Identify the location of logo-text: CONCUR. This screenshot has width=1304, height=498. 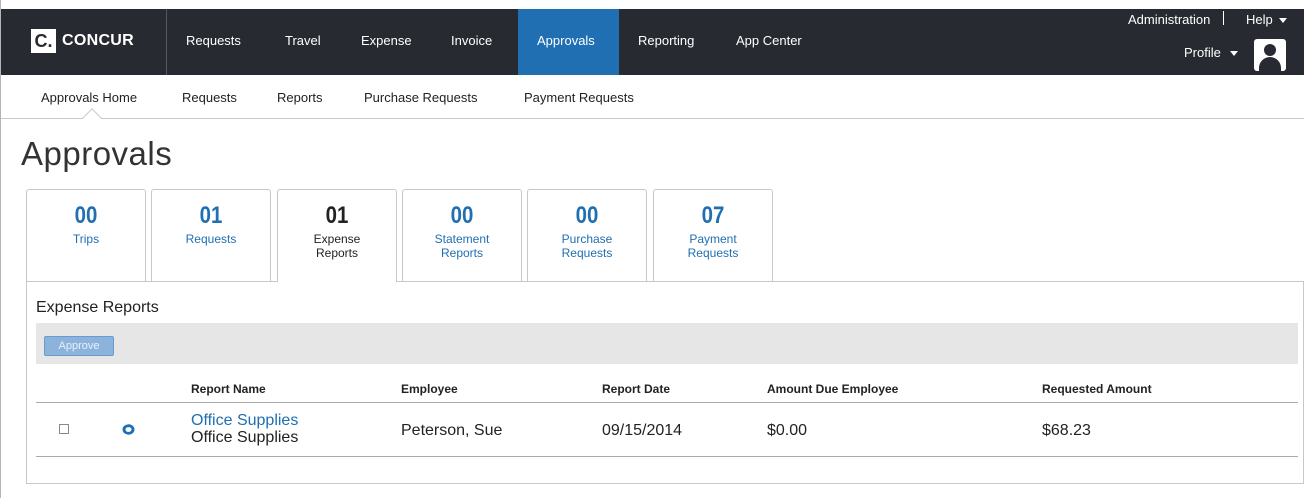
(98, 40).